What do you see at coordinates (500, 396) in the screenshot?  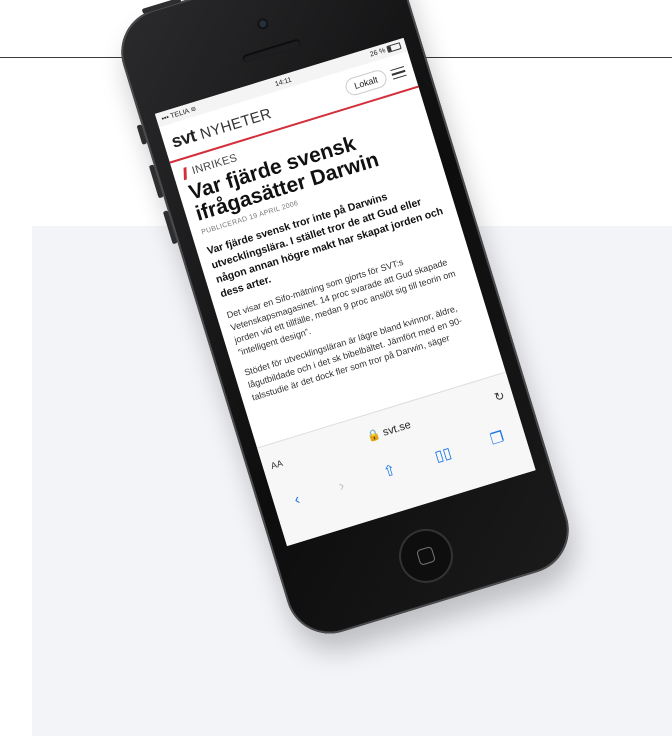 I see `reload-icon: ↻` at bounding box center [500, 396].